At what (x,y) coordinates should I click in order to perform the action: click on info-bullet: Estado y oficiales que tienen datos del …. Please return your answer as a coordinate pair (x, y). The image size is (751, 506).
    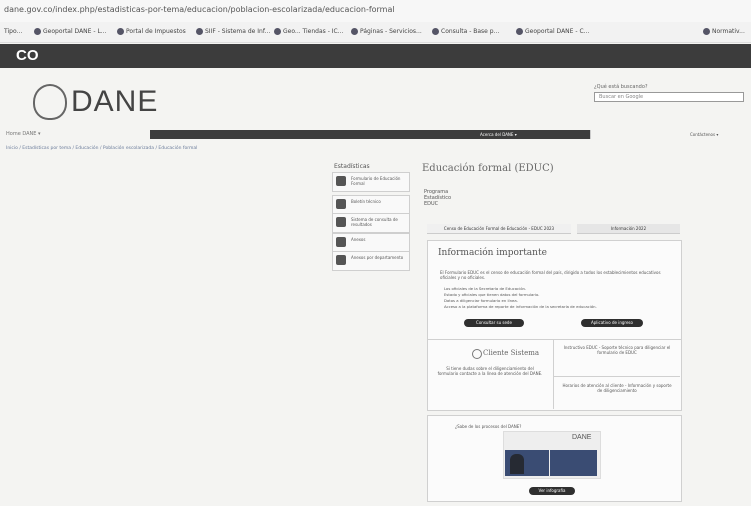
    Looking at the image, I should click on (492, 294).